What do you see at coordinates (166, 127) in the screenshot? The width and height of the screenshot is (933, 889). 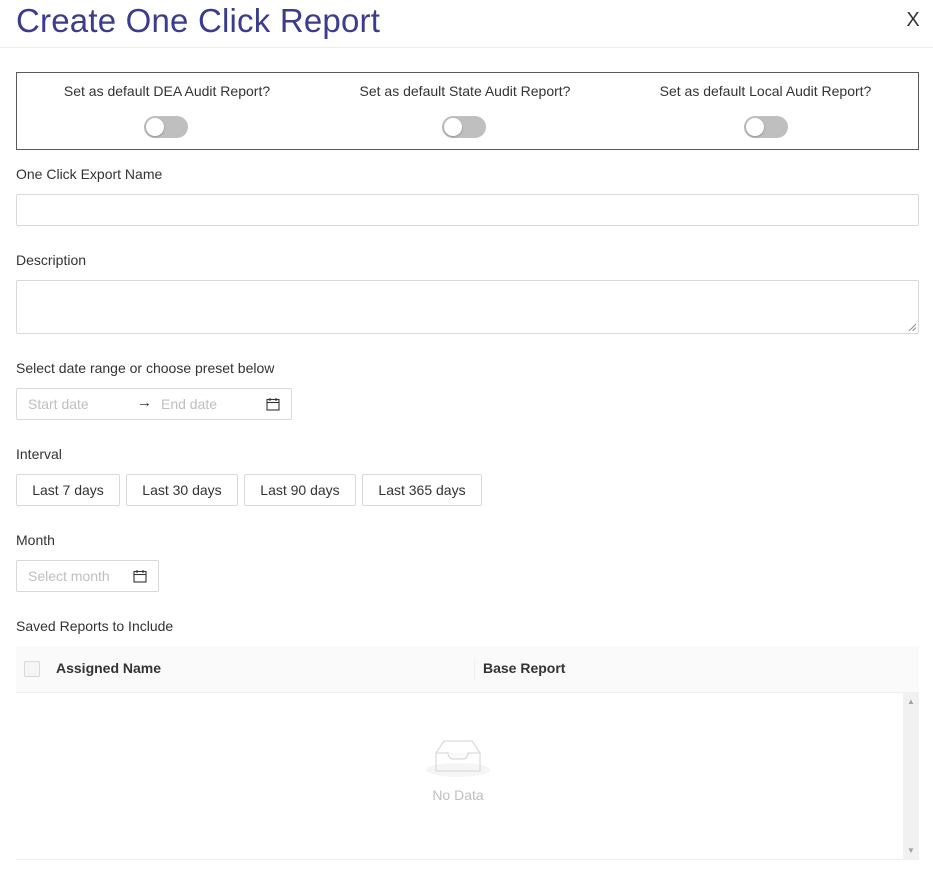 I see `dea-default-switch` at bounding box center [166, 127].